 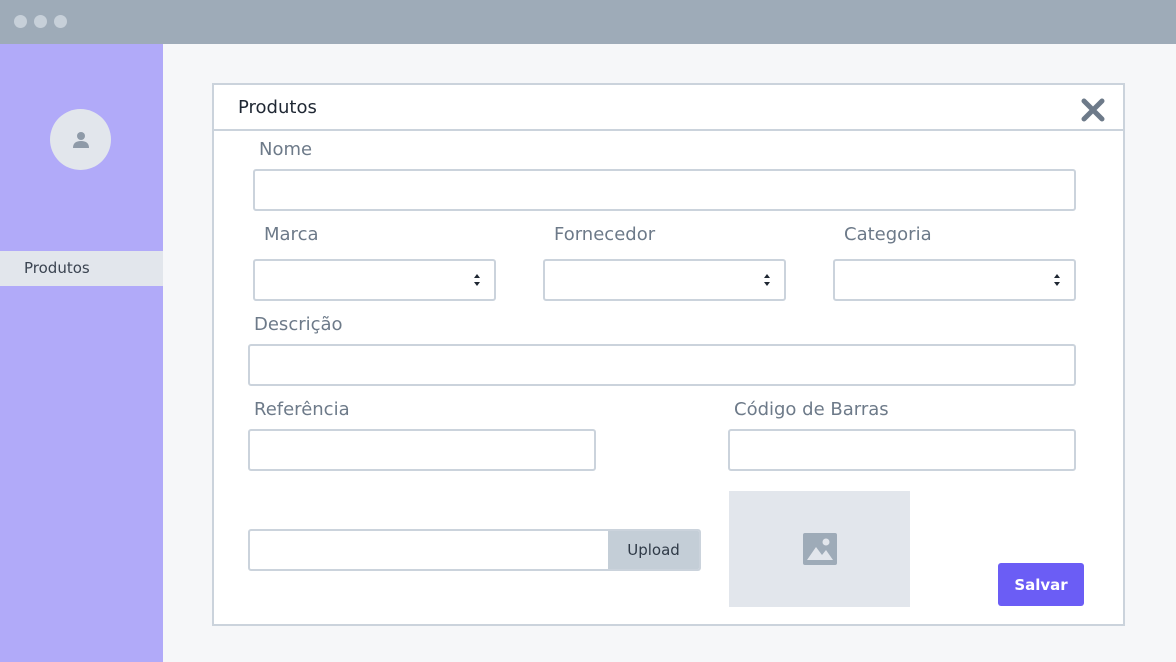 I want to click on avatar, so click(x=80, y=139).